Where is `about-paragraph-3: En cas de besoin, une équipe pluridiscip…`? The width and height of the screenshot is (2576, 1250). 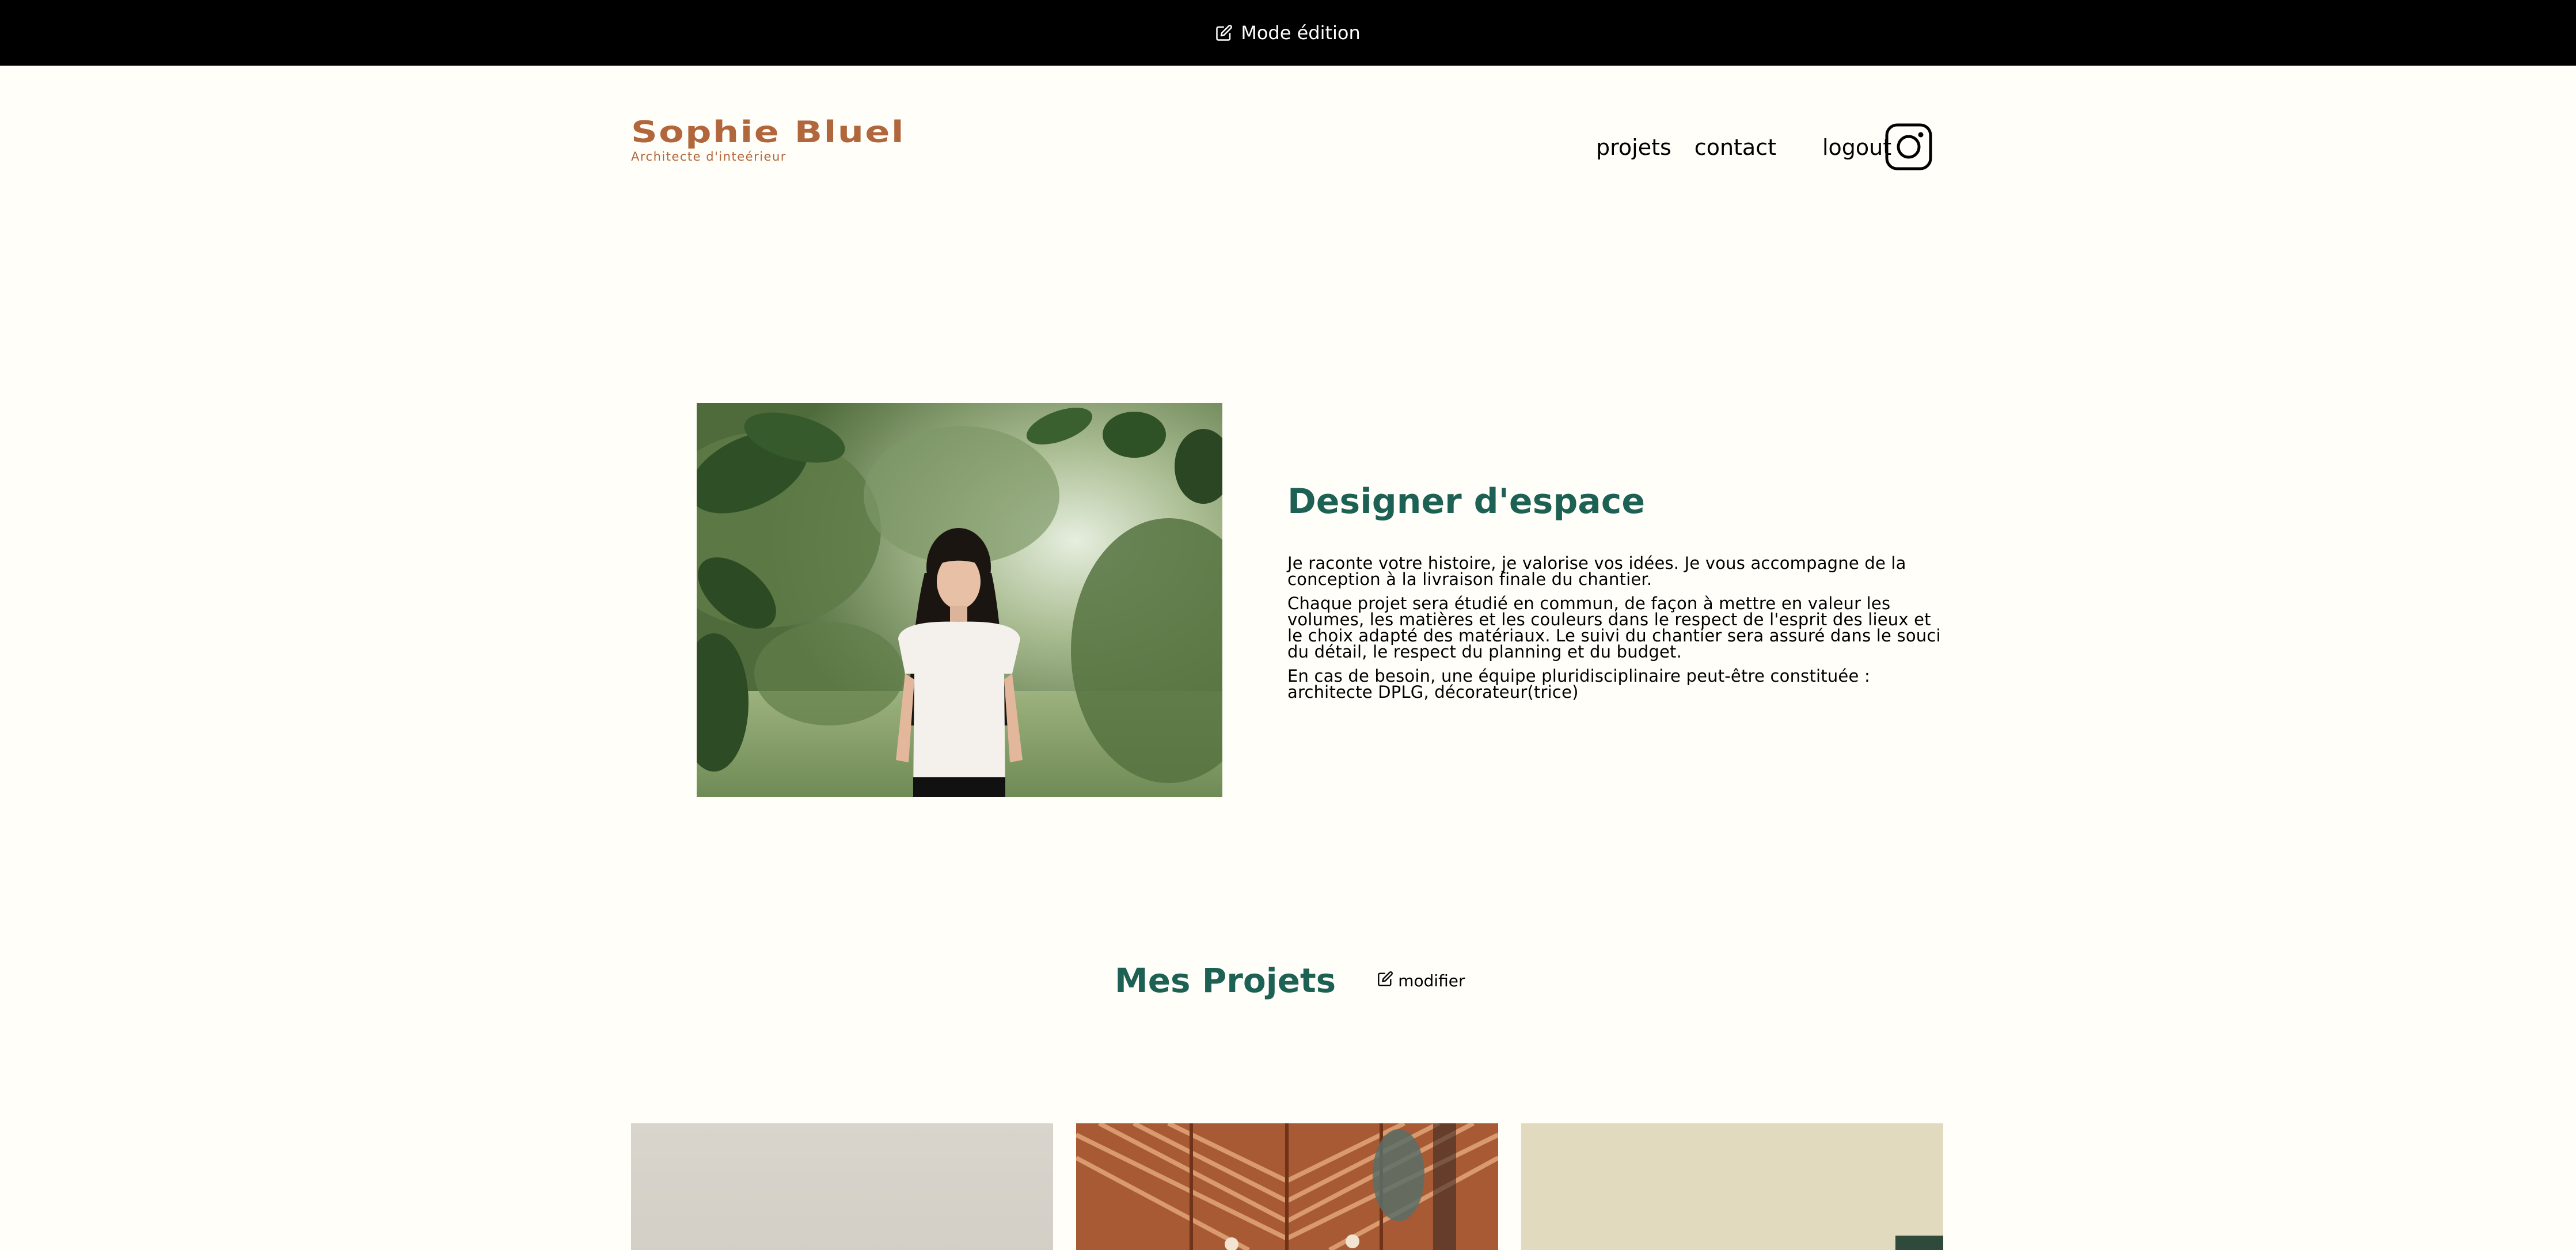
about-paragraph-3: En cas de besoin, une équipe pluridiscip… is located at coordinates (1578, 684).